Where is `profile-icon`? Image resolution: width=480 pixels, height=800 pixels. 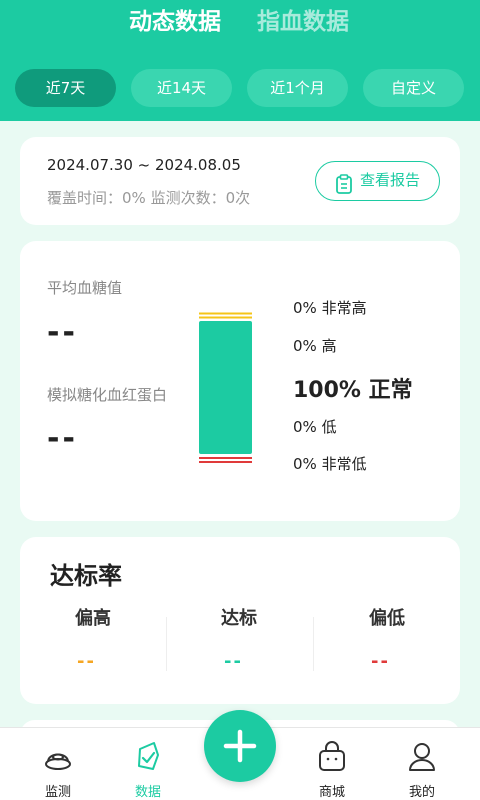 profile-icon is located at coordinates (422, 756).